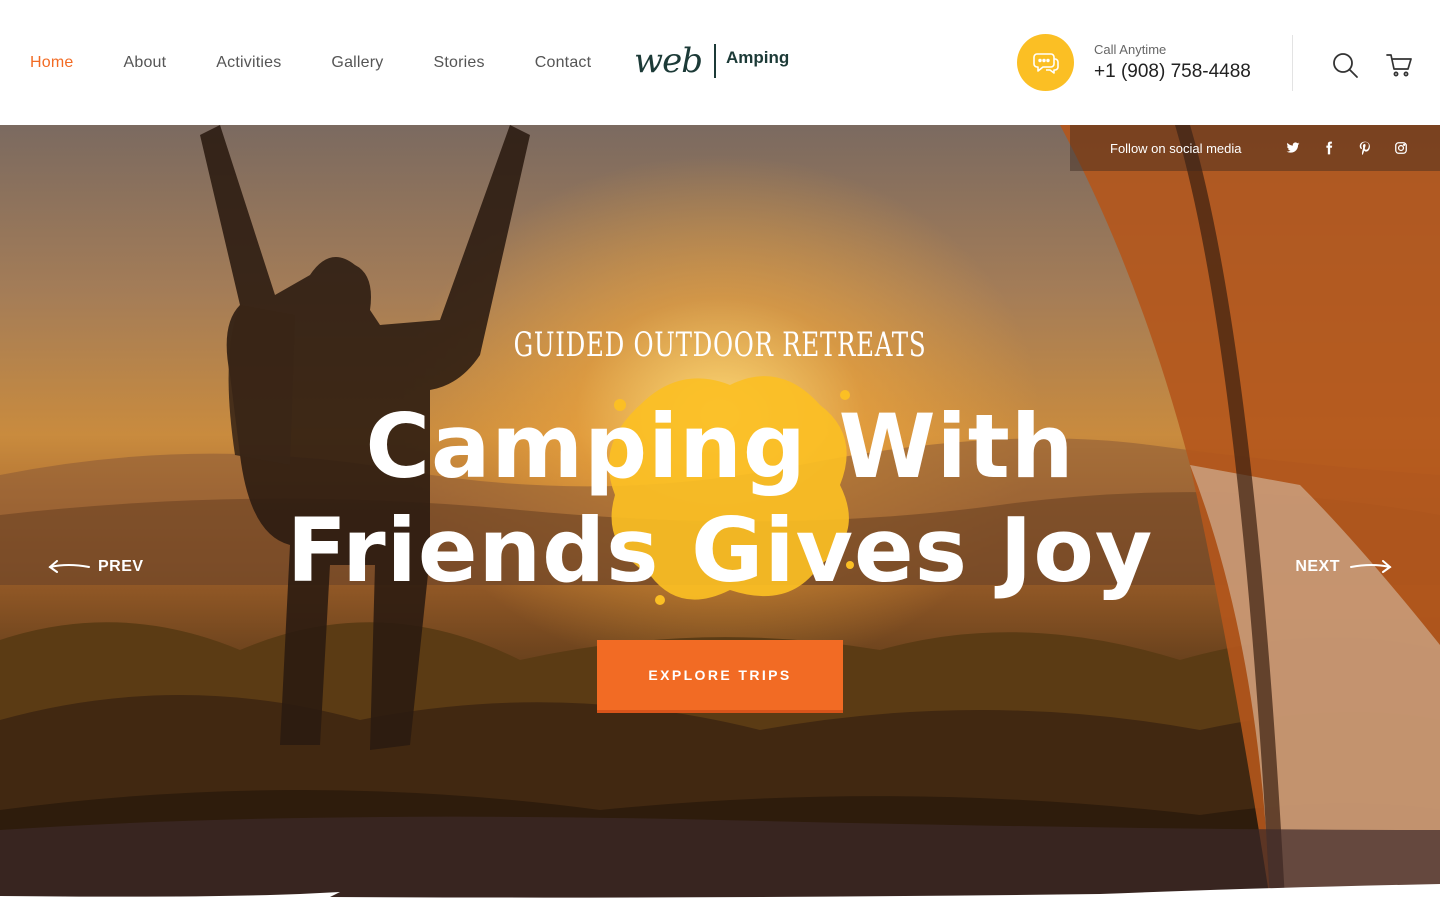 This screenshot has width=1440, height=900. What do you see at coordinates (711, 61) in the screenshot?
I see `site-logo: web Amping` at bounding box center [711, 61].